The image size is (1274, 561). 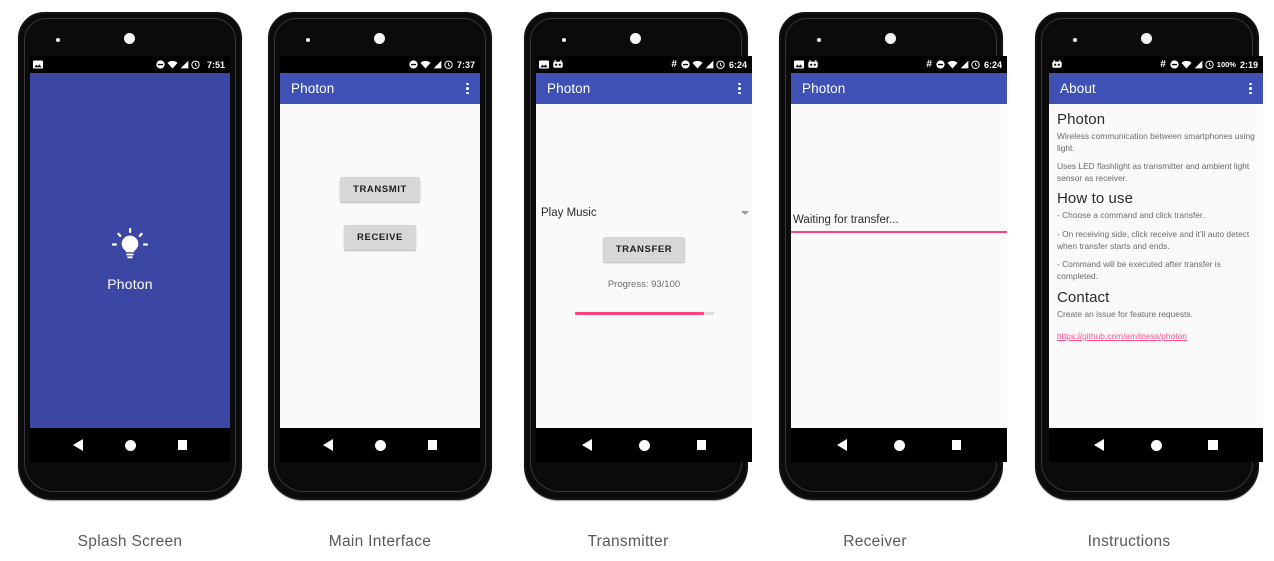 I want to click on caption-receiver: Receiver, so click(x=875, y=541).